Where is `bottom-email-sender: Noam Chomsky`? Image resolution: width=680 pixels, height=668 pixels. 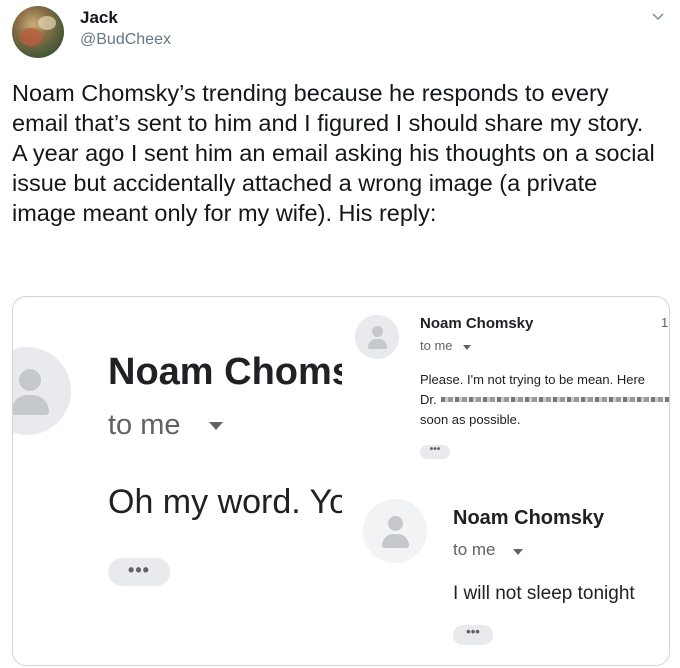 bottom-email-sender: Noam Chomsky is located at coordinates (529, 518).